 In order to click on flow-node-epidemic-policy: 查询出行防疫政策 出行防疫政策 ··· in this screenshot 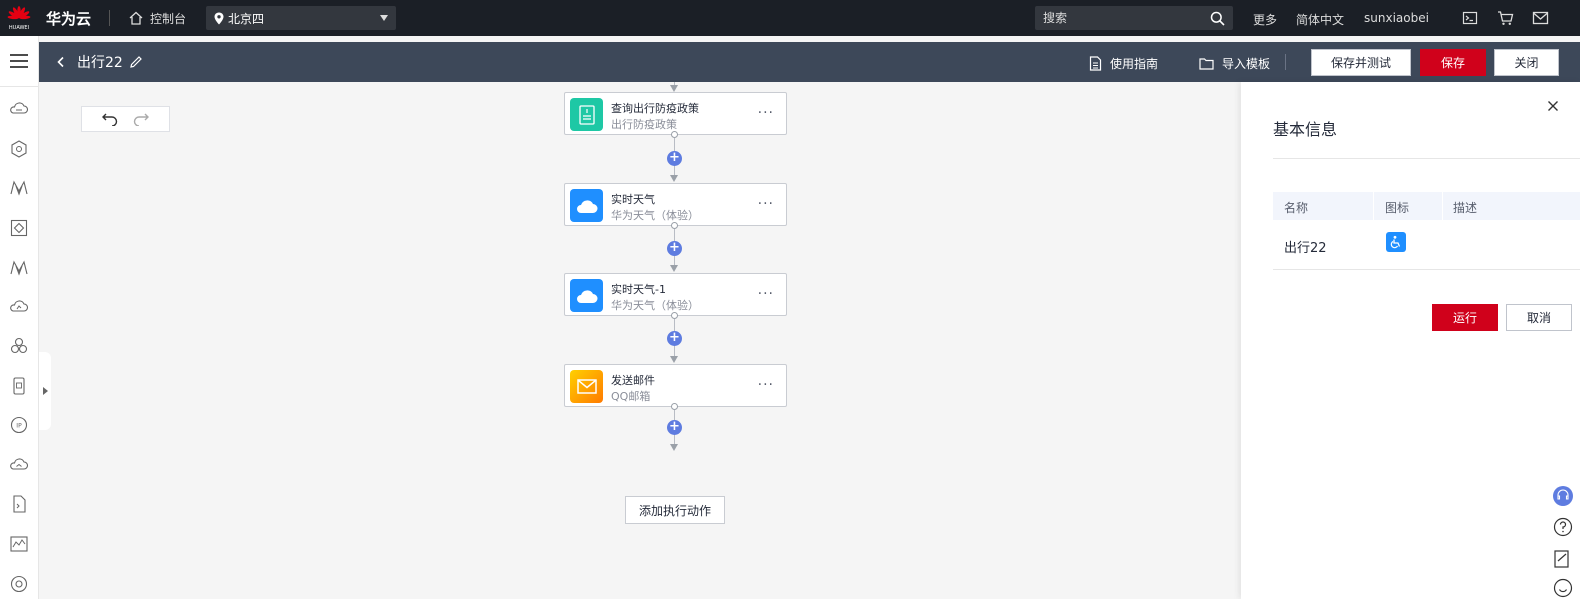, I will do `click(675, 113)`.